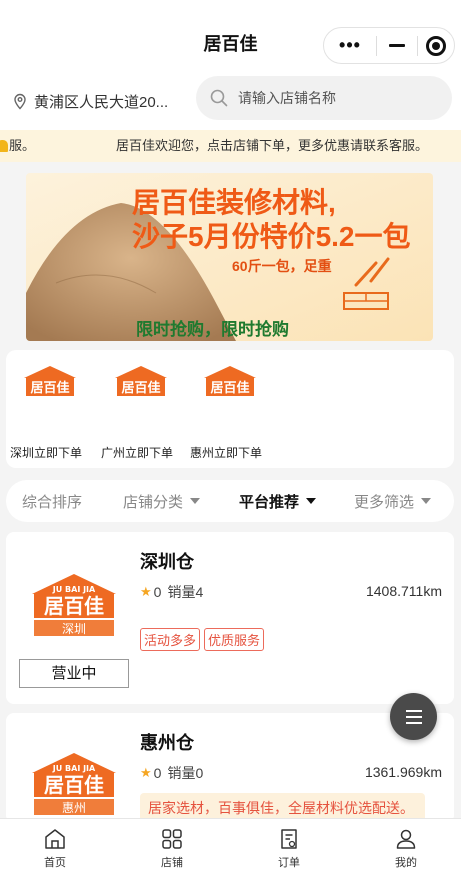 This screenshot has height=873, width=461. Describe the element at coordinates (55, 863) in the screenshot. I see `tab-label: 首页` at that location.